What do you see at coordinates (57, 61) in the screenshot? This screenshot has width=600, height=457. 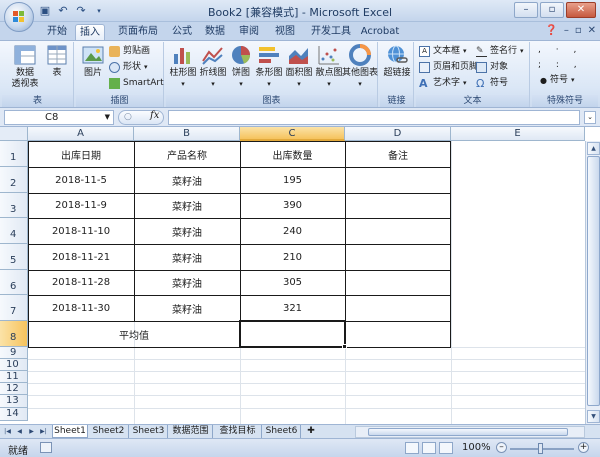 I see `table-button: 表` at bounding box center [57, 61].